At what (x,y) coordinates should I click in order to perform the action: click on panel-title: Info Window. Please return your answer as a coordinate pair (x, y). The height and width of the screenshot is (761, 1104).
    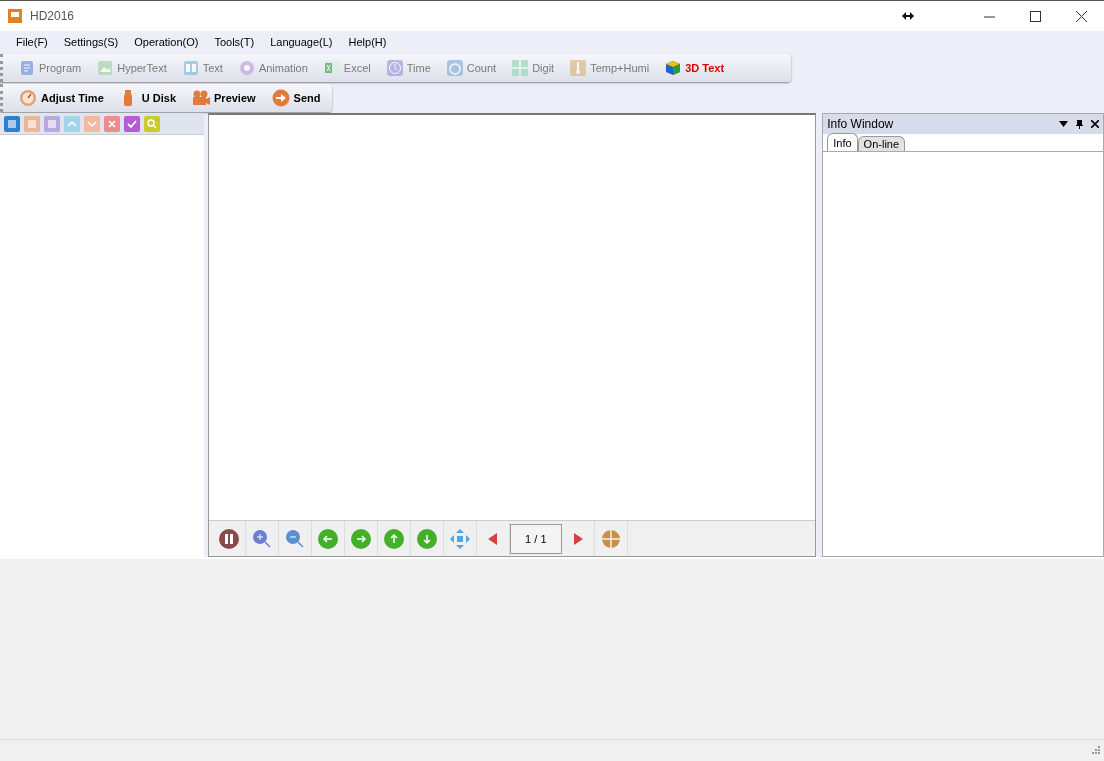
    Looking at the image, I should click on (860, 124).